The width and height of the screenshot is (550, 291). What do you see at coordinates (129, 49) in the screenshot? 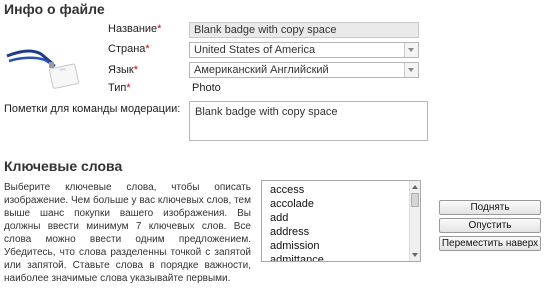
I see `country-label: Страна*` at bounding box center [129, 49].